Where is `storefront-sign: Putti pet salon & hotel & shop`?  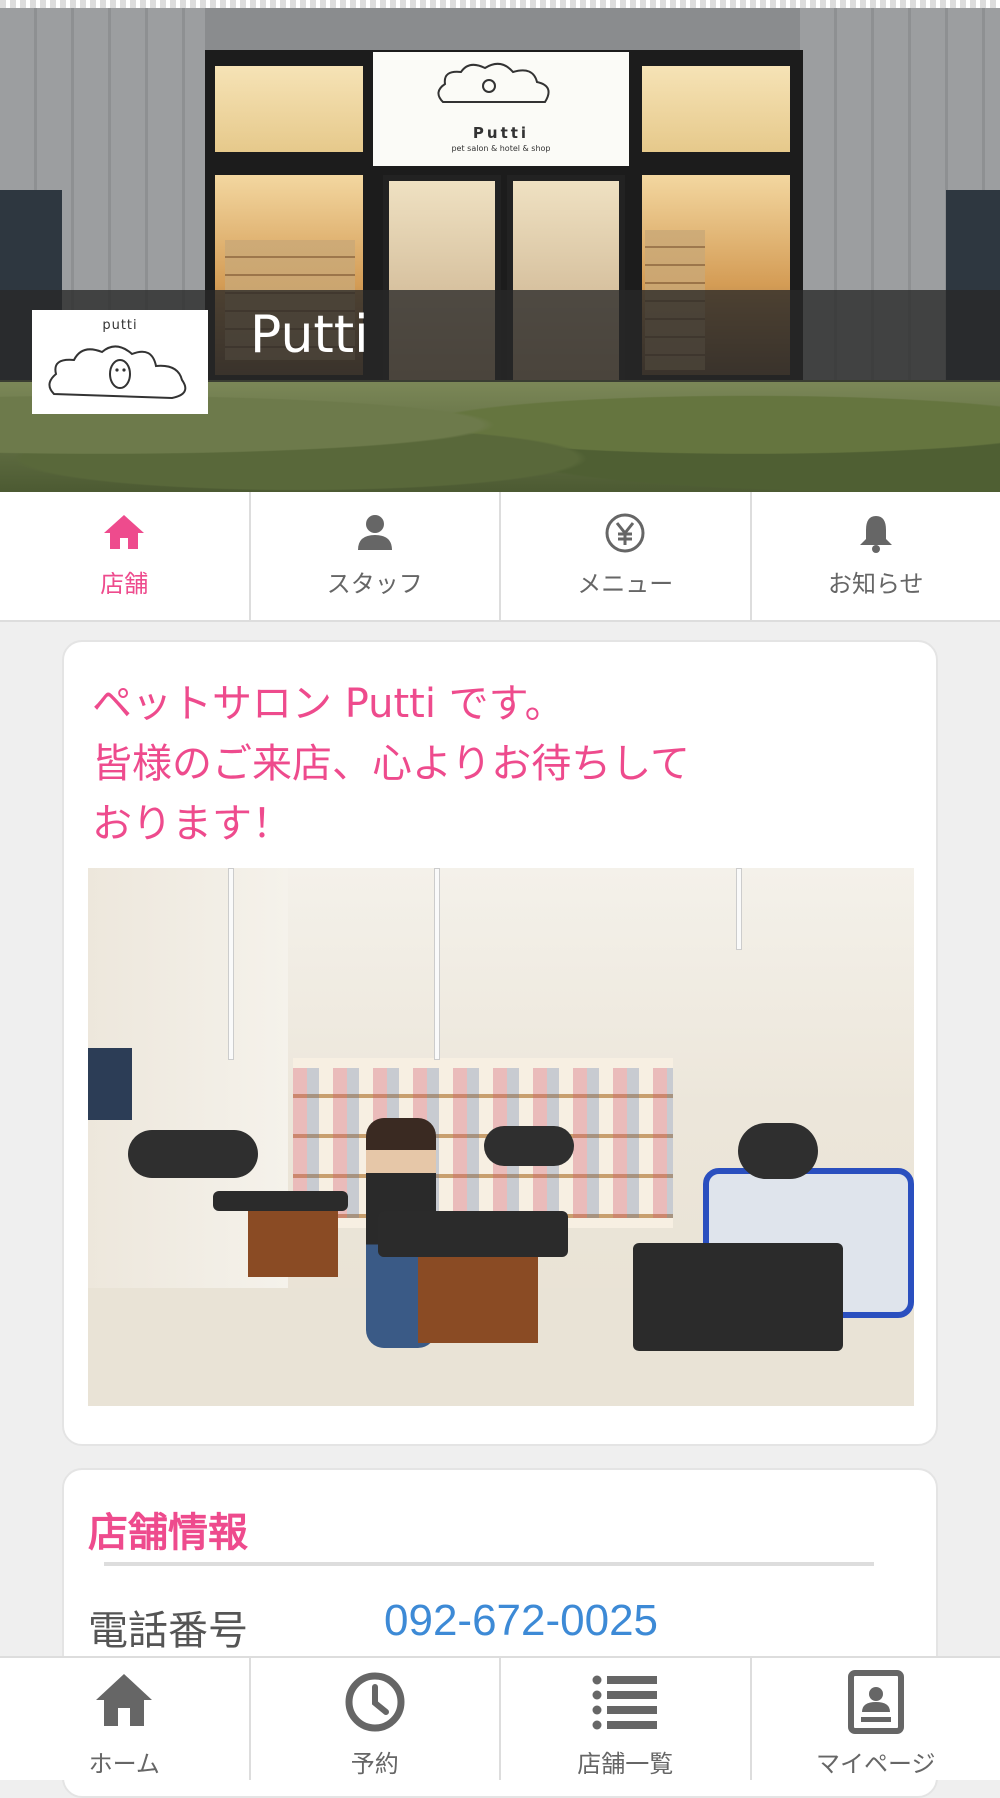
storefront-sign: Putti pet salon & hotel & shop is located at coordinates (501, 109).